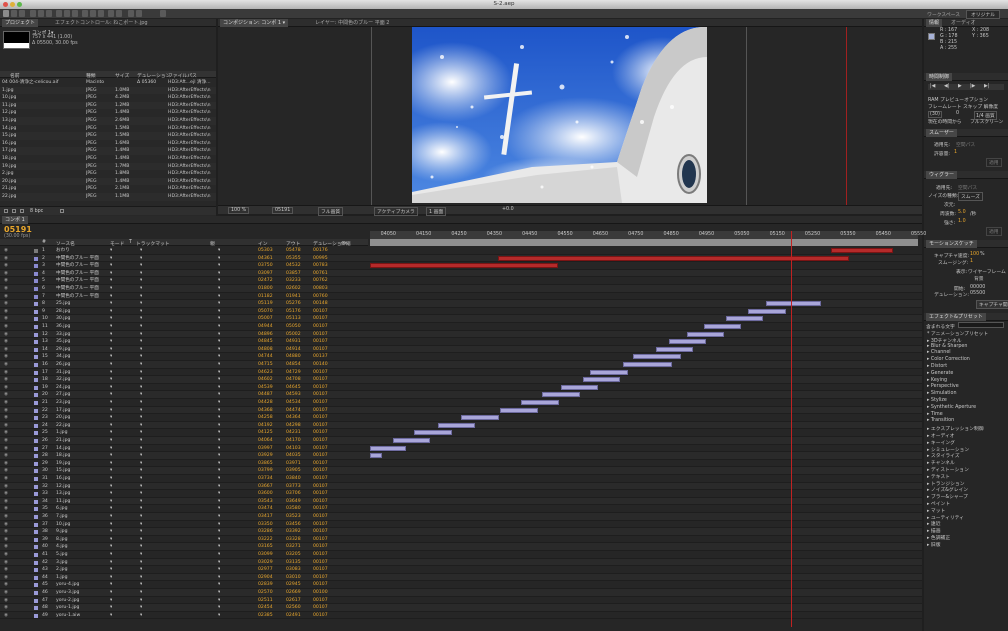 The height and width of the screenshot is (631, 1008). Describe the element at coordinates (461, 577) in the screenshot. I see `layer-row: ◉ 44 1.jpg 02904 03010 00107 ▾ ▾ ▾` at that location.